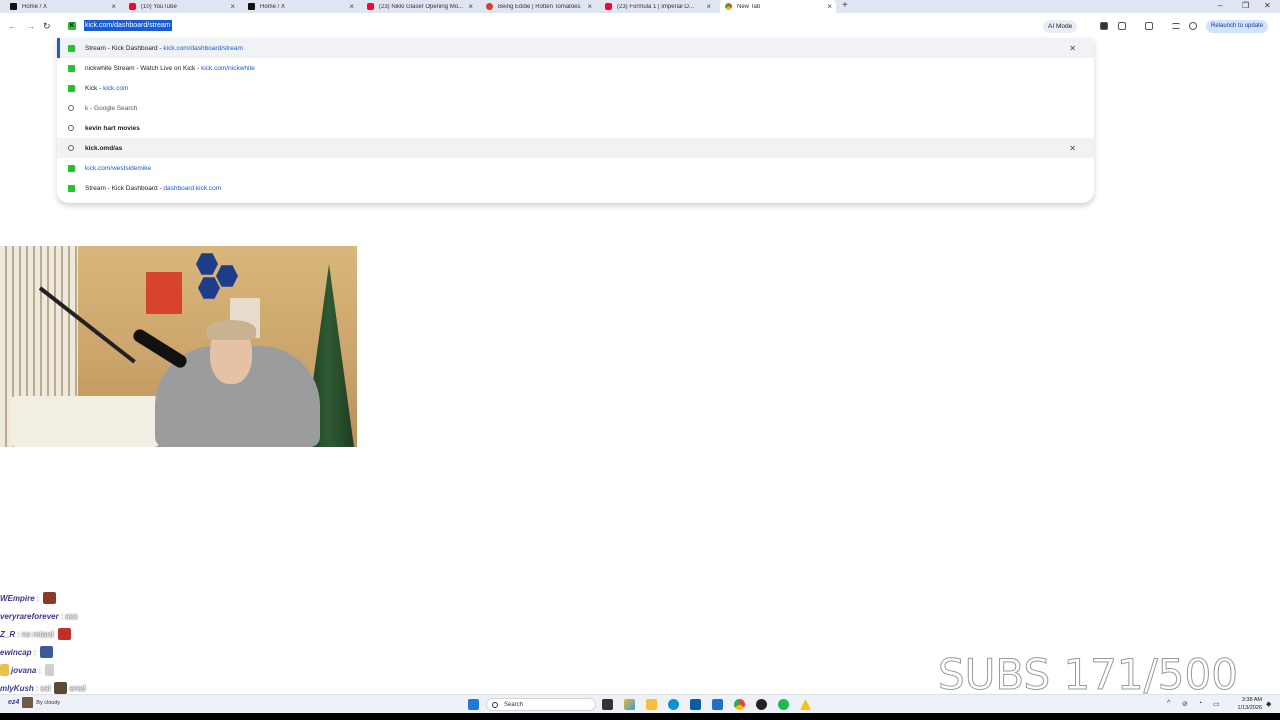 Image resolution: width=1280 pixels, height=720 pixels. Describe the element at coordinates (1268, 704) in the screenshot. I see `notification-bell-icon: ◆` at that location.